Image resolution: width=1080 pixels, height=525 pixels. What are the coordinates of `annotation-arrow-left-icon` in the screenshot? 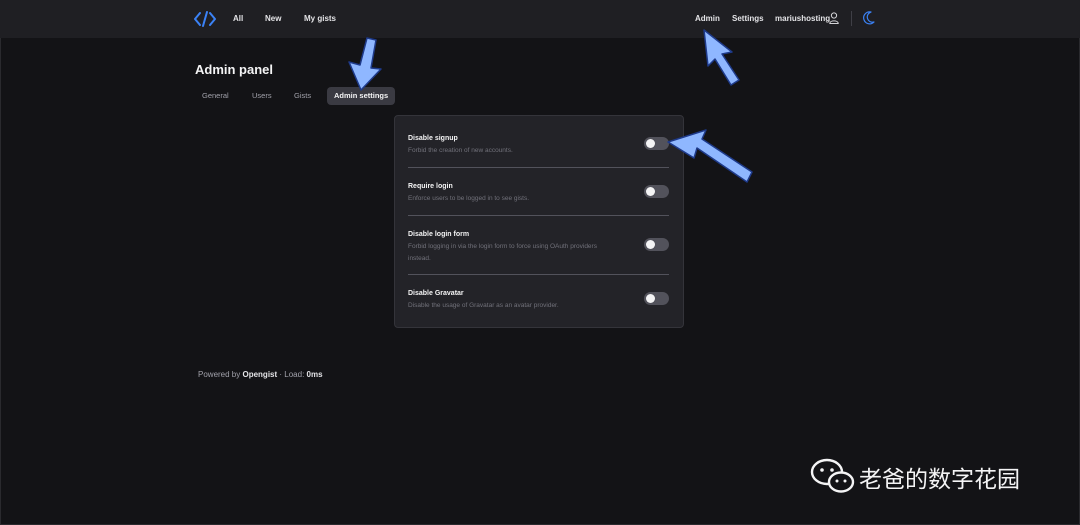 It's located at (710, 156).